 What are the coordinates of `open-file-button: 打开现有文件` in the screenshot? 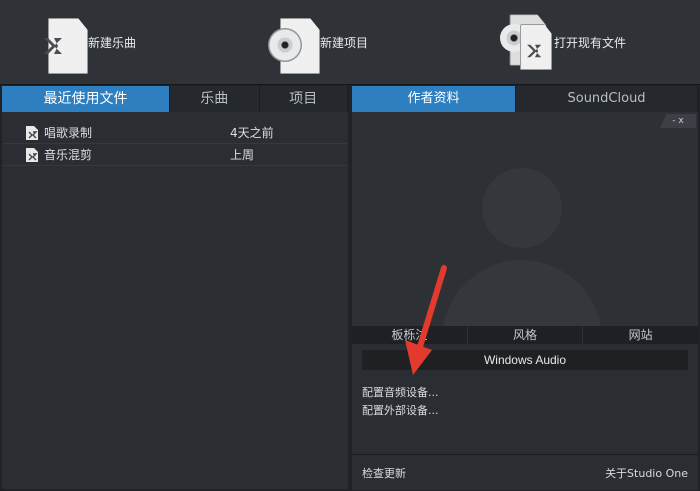 It's located at (563, 42).